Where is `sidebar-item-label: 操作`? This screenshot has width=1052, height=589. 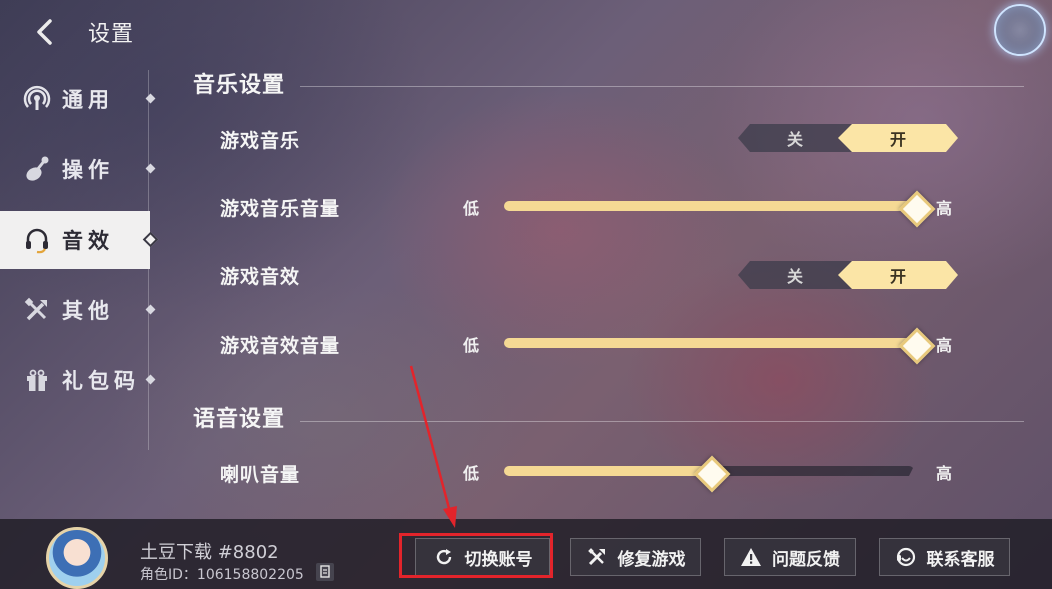 sidebar-item-label: 操作 is located at coordinates (88, 170).